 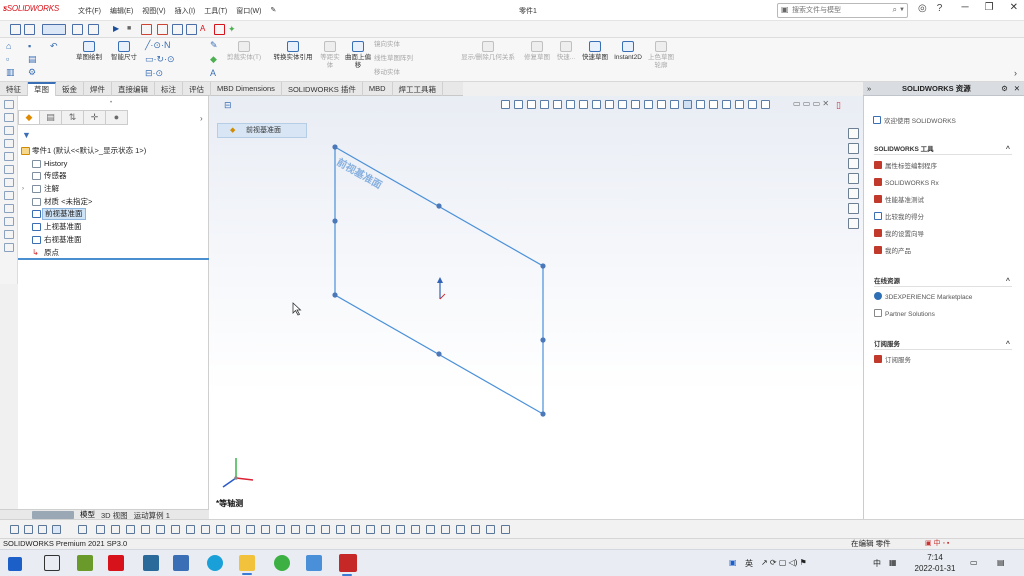 I want to click on minimize-button: ─, so click(x=965, y=7).